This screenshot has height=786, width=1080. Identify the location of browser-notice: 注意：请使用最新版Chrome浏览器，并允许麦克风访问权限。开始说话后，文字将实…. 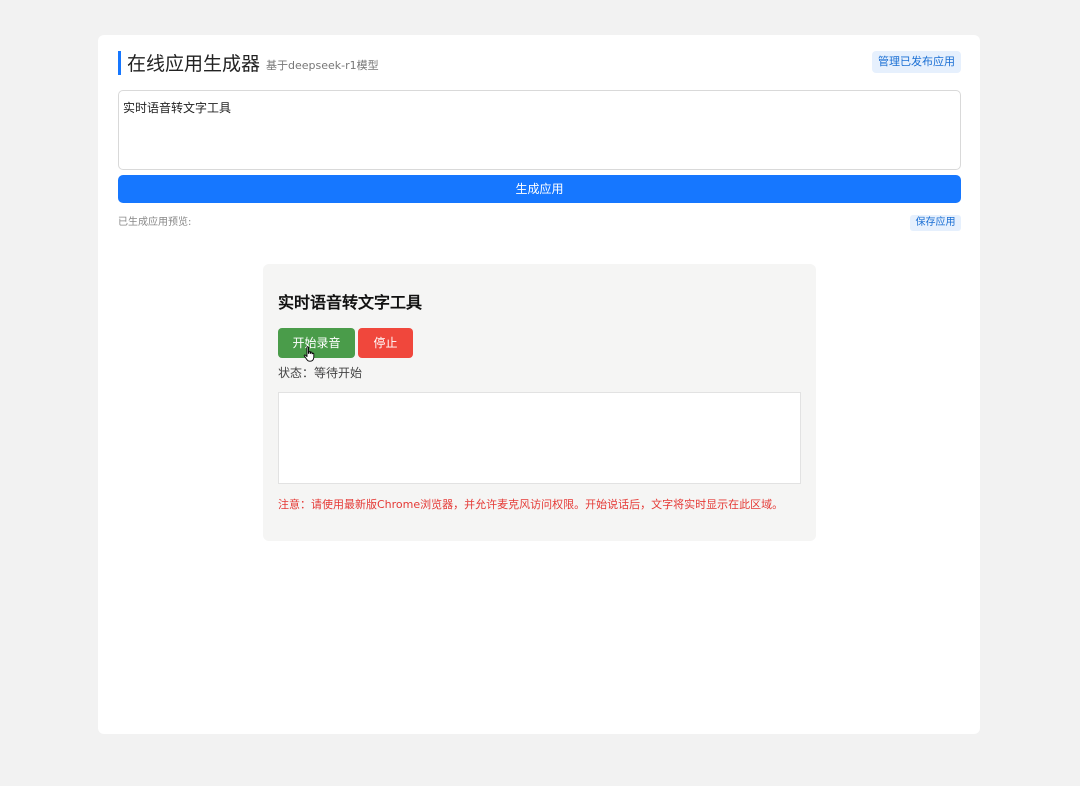
(531, 504).